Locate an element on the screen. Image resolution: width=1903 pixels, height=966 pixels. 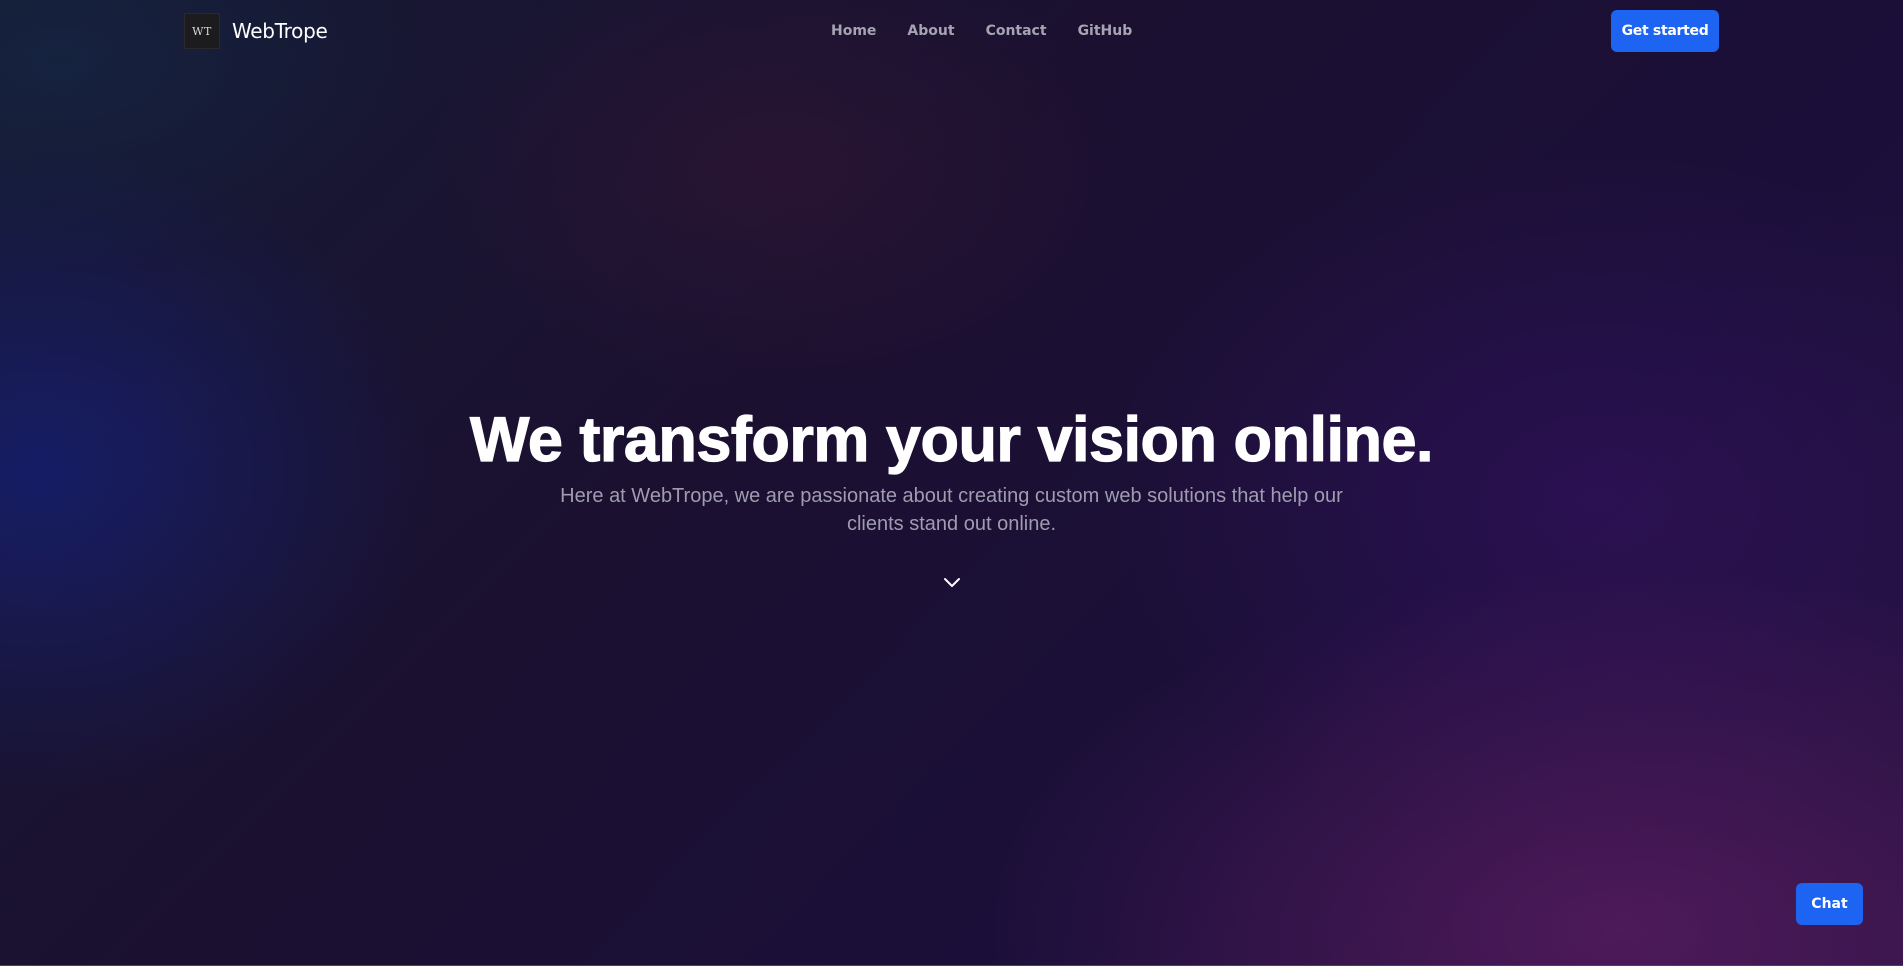
brand-name: WebTrope is located at coordinates (280, 31).